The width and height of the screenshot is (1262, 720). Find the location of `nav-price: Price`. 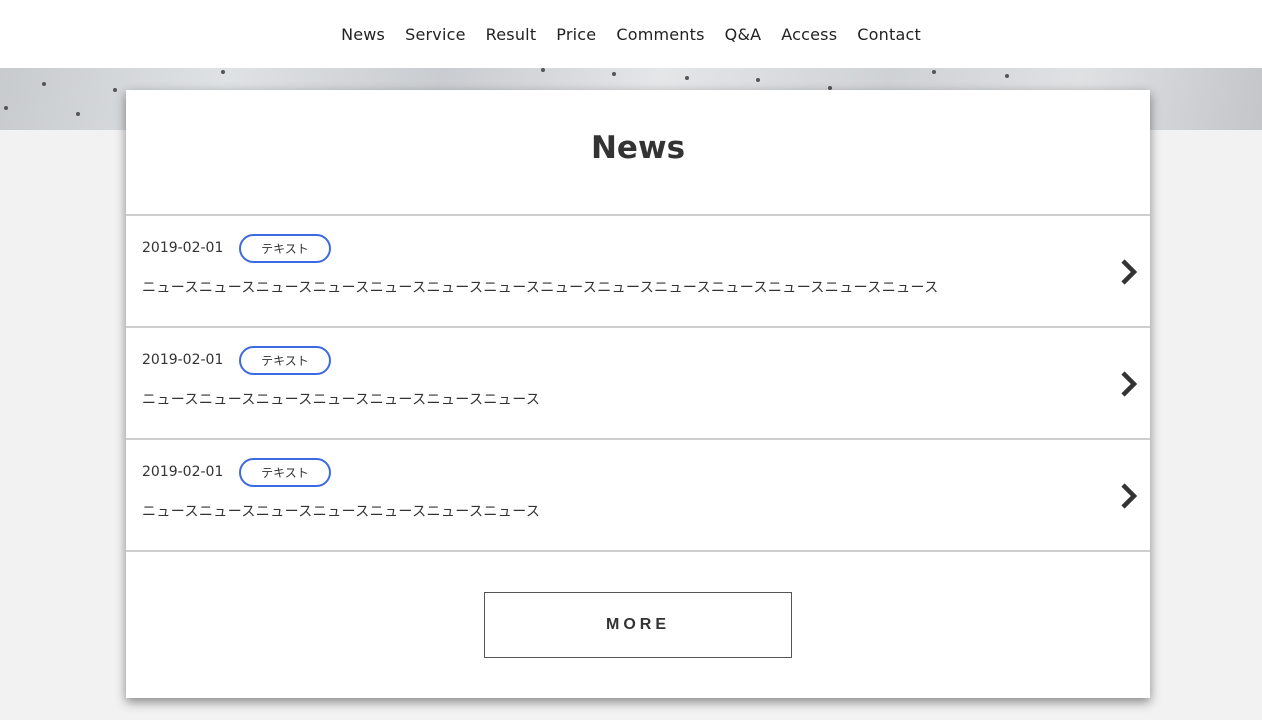

nav-price: Price is located at coordinates (576, 34).